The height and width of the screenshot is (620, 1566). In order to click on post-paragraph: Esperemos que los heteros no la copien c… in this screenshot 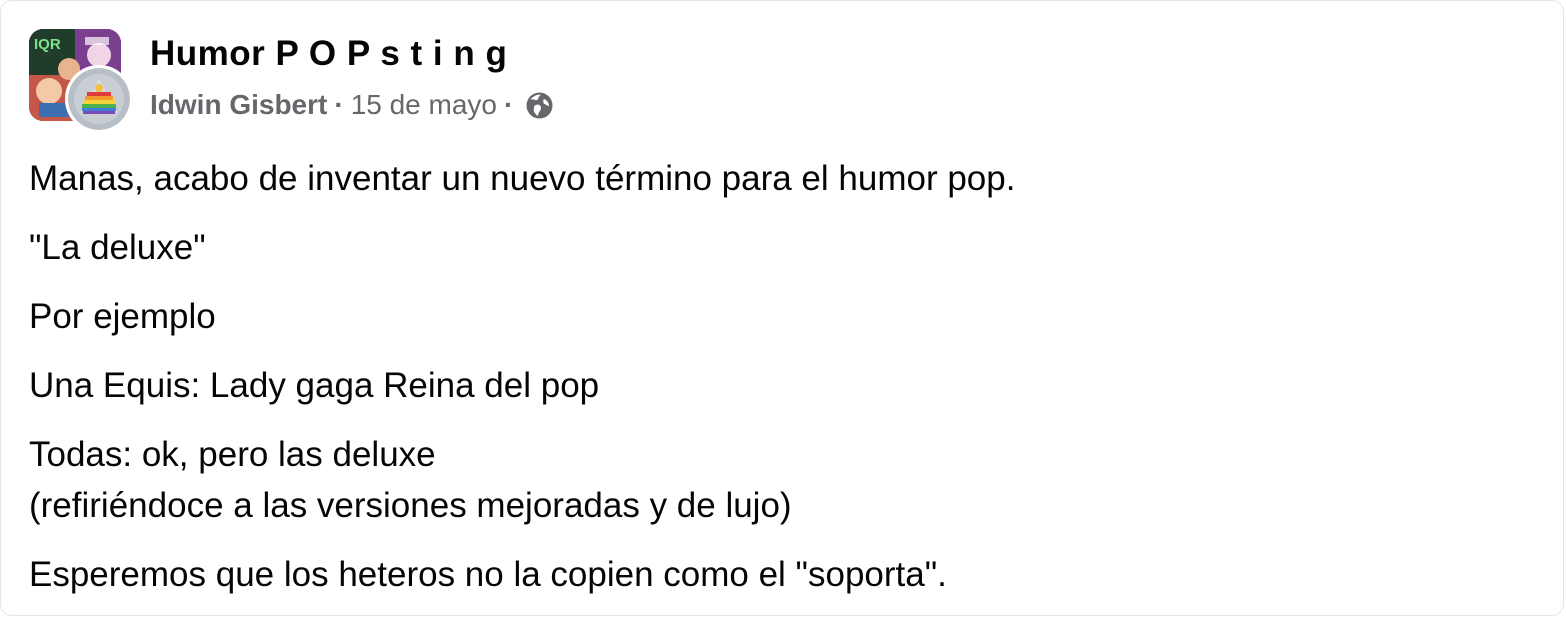, I will do `click(488, 574)`.